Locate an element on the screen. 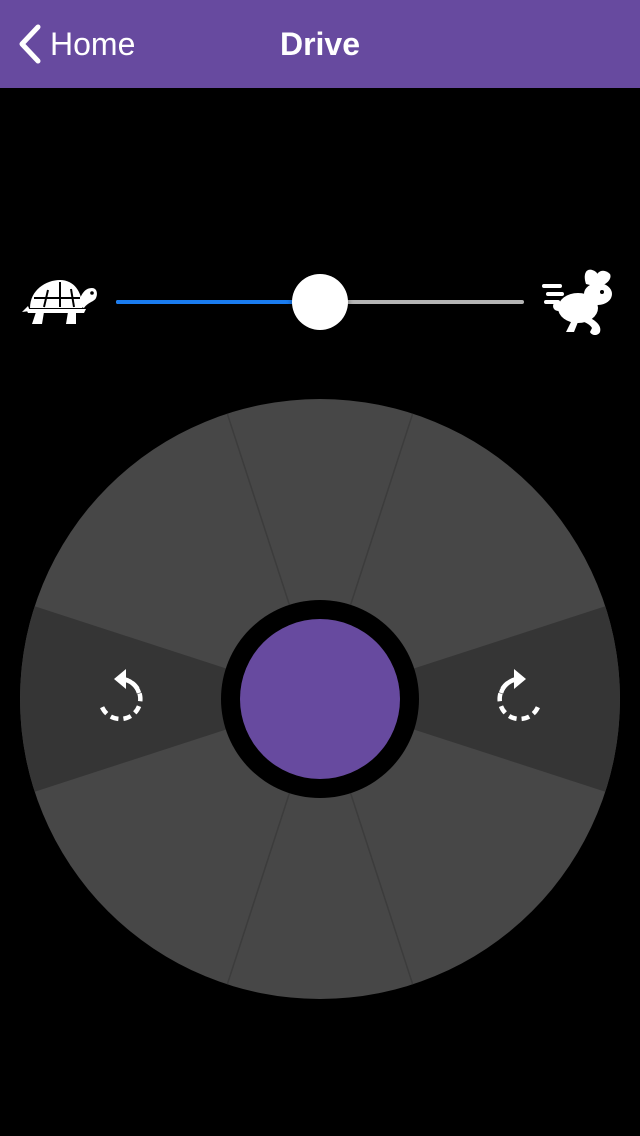  center-stop-button is located at coordinates (320, 699).